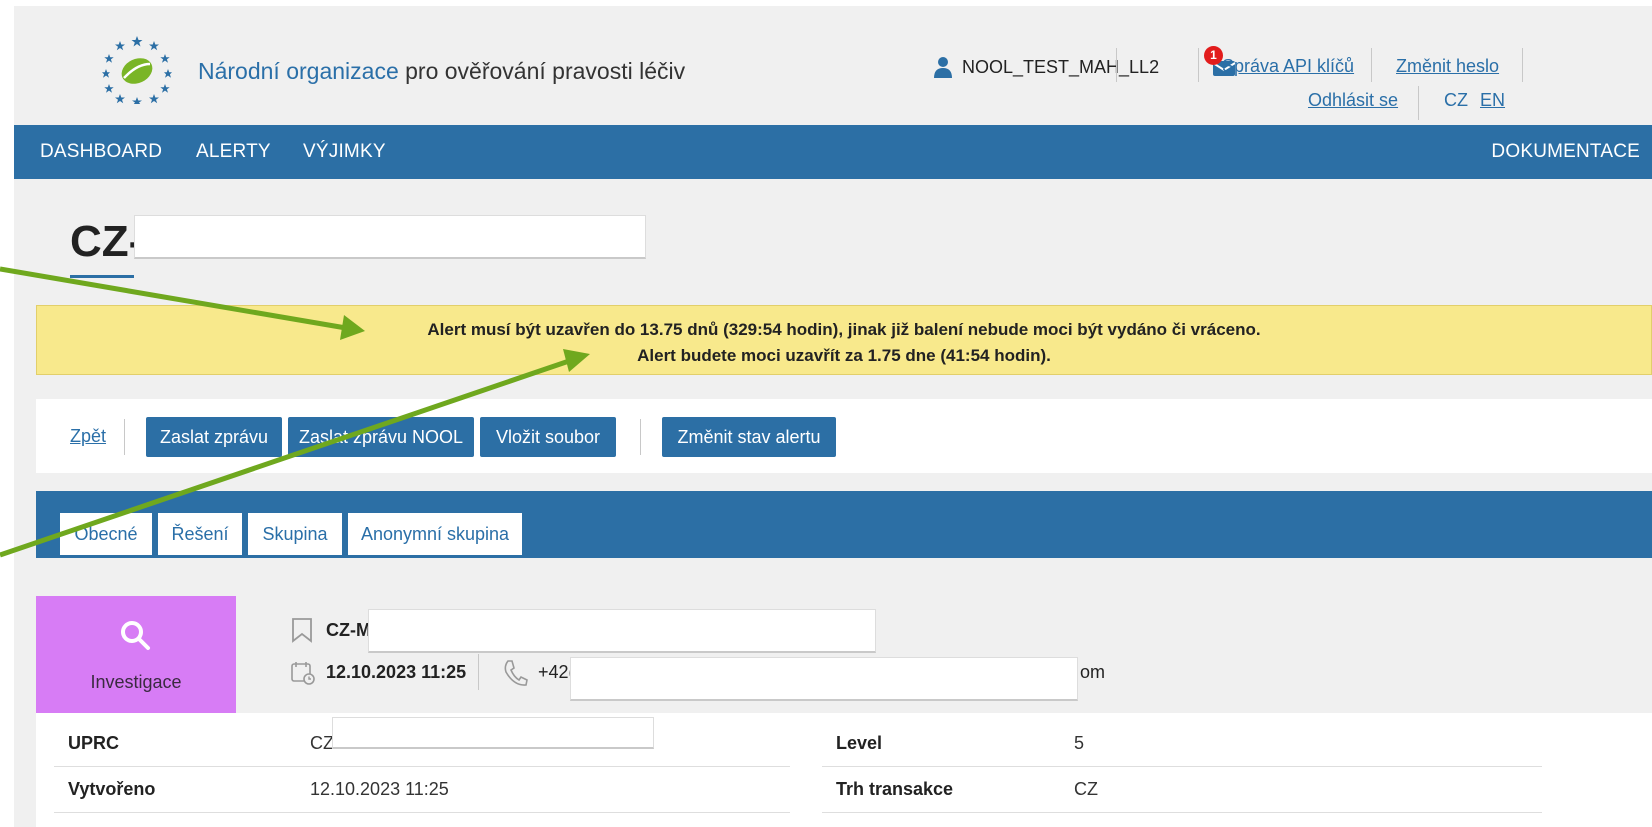 The height and width of the screenshot is (827, 1652). I want to click on nav-documentation: DOKUMENTACE, so click(1565, 152).